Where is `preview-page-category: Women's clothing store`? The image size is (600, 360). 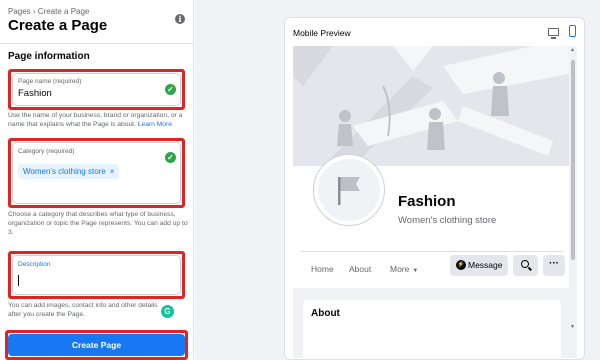
preview-page-category: Women's clothing store is located at coordinates (447, 220).